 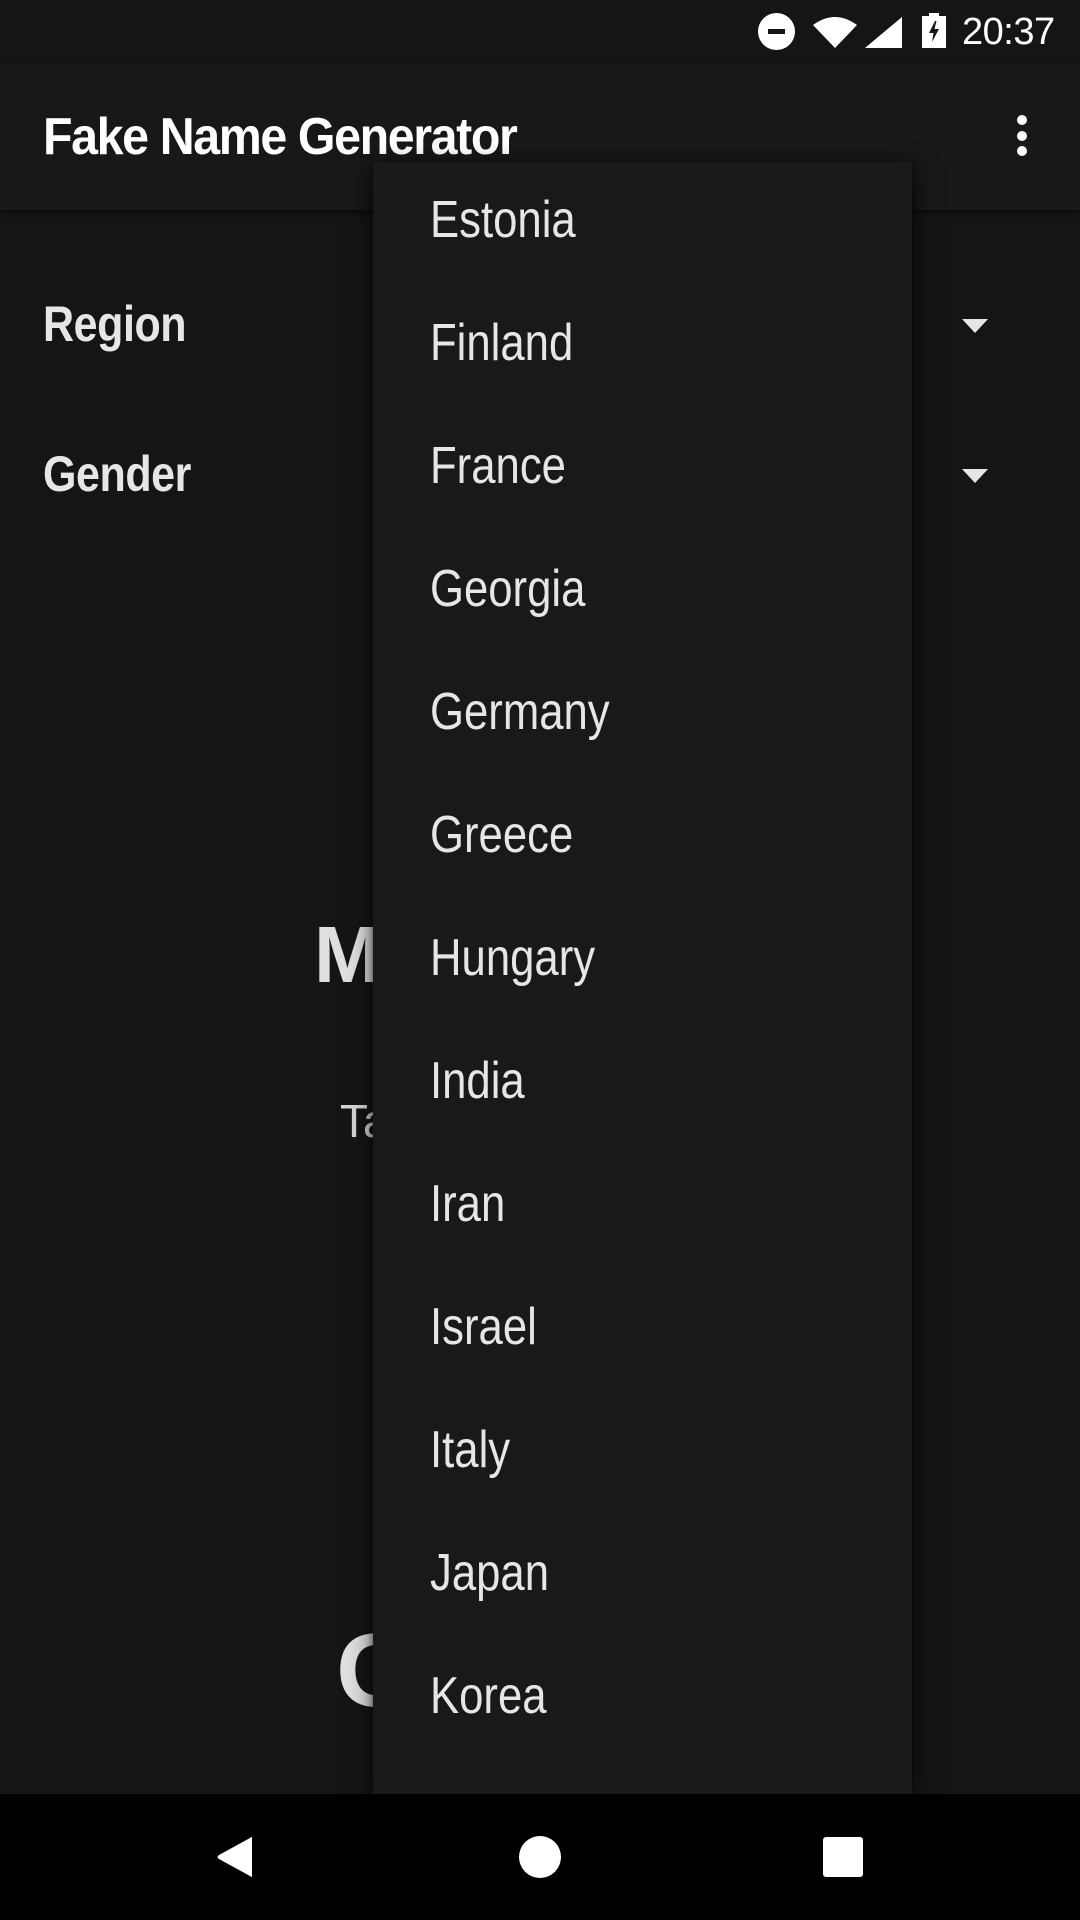 What do you see at coordinates (642, 1330) in the screenshot?
I see `region-option: Israel` at bounding box center [642, 1330].